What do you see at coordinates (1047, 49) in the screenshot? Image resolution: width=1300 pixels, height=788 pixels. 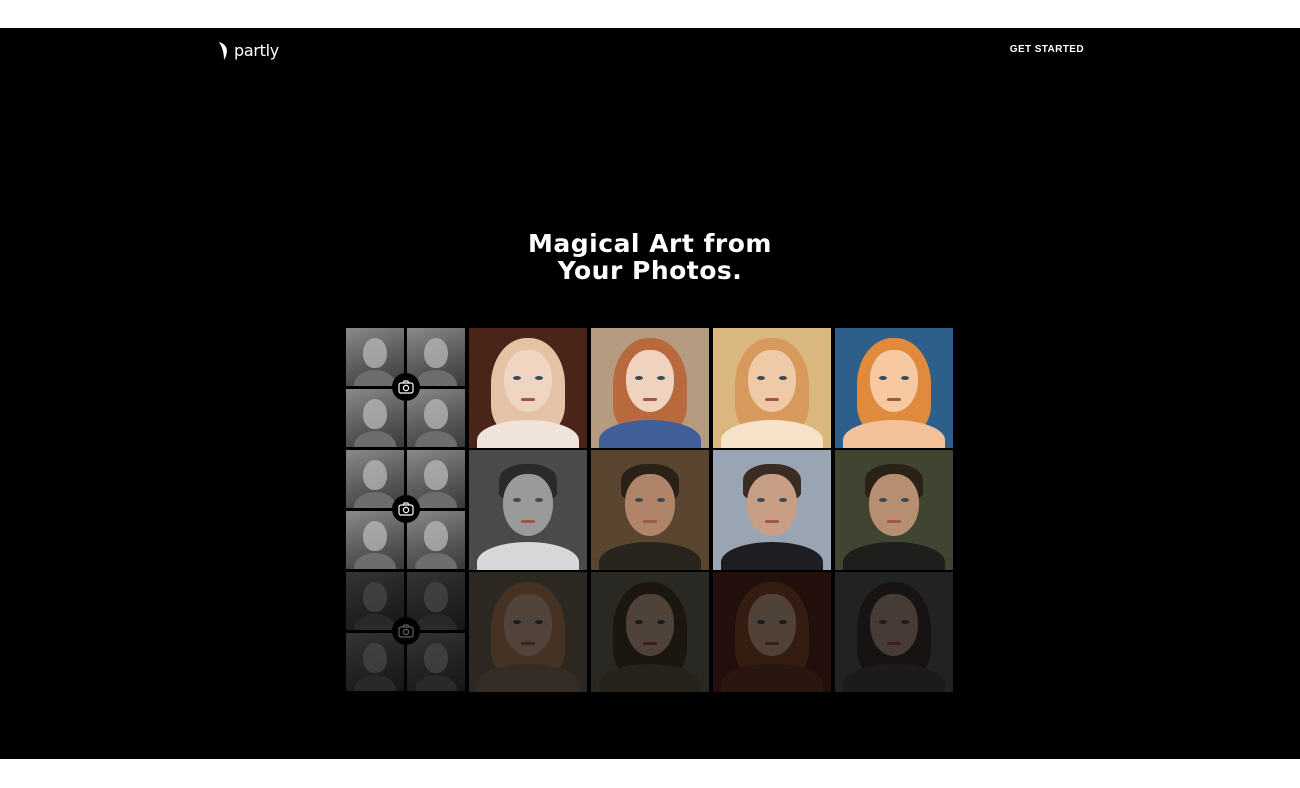 I see `get-started-button: GET STARTED` at bounding box center [1047, 49].